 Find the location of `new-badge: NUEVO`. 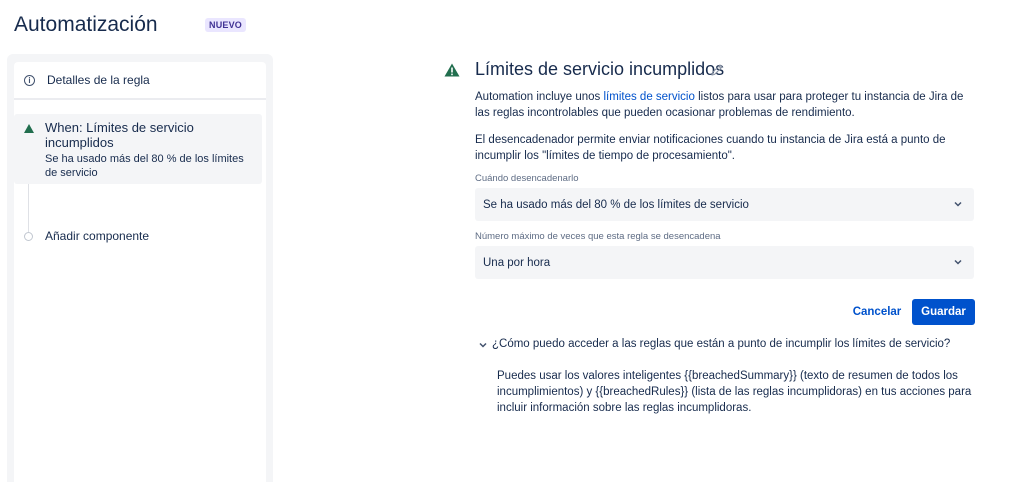

new-badge: NUEVO is located at coordinates (226, 25).